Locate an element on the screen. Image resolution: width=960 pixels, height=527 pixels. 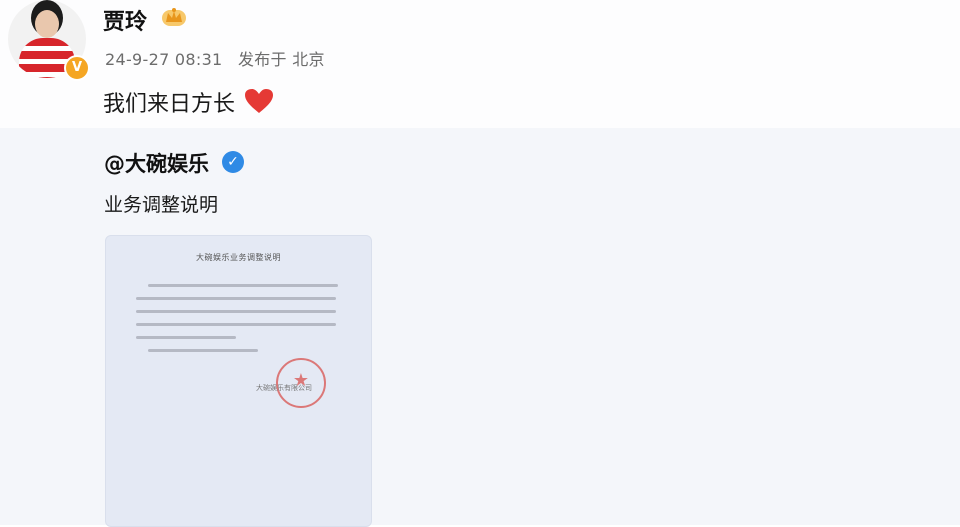
username: 贾玲 is located at coordinates (125, 20).